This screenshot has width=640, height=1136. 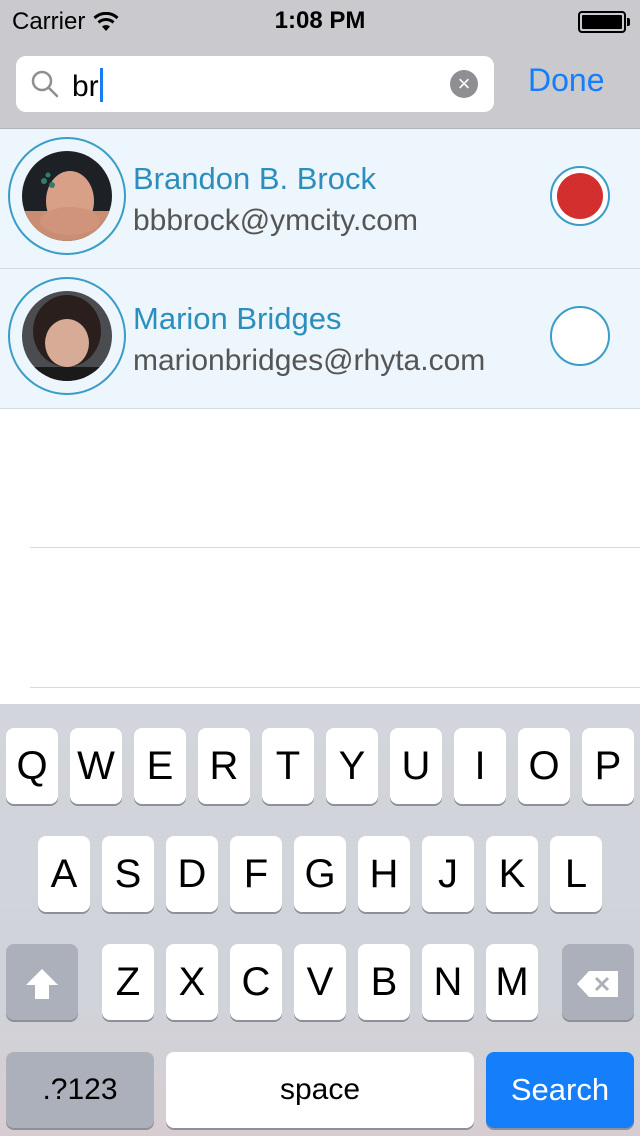 I want to click on key-b: B, so click(x=384, y=982).